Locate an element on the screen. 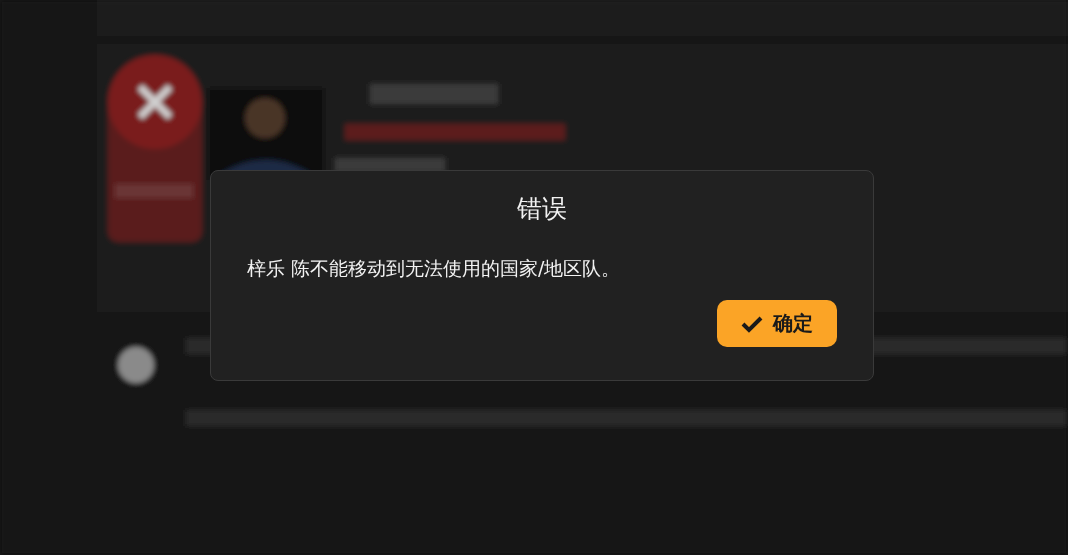 The height and width of the screenshot is (555, 1068). dialog-title: 错误 is located at coordinates (542, 209).